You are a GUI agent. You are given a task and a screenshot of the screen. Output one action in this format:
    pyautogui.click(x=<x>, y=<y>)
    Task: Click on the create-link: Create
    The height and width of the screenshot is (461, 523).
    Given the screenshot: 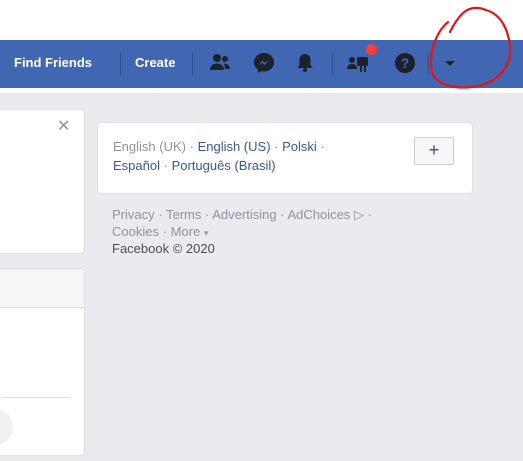 What is the action you would take?
    pyautogui.click(x=155, y=63)
    